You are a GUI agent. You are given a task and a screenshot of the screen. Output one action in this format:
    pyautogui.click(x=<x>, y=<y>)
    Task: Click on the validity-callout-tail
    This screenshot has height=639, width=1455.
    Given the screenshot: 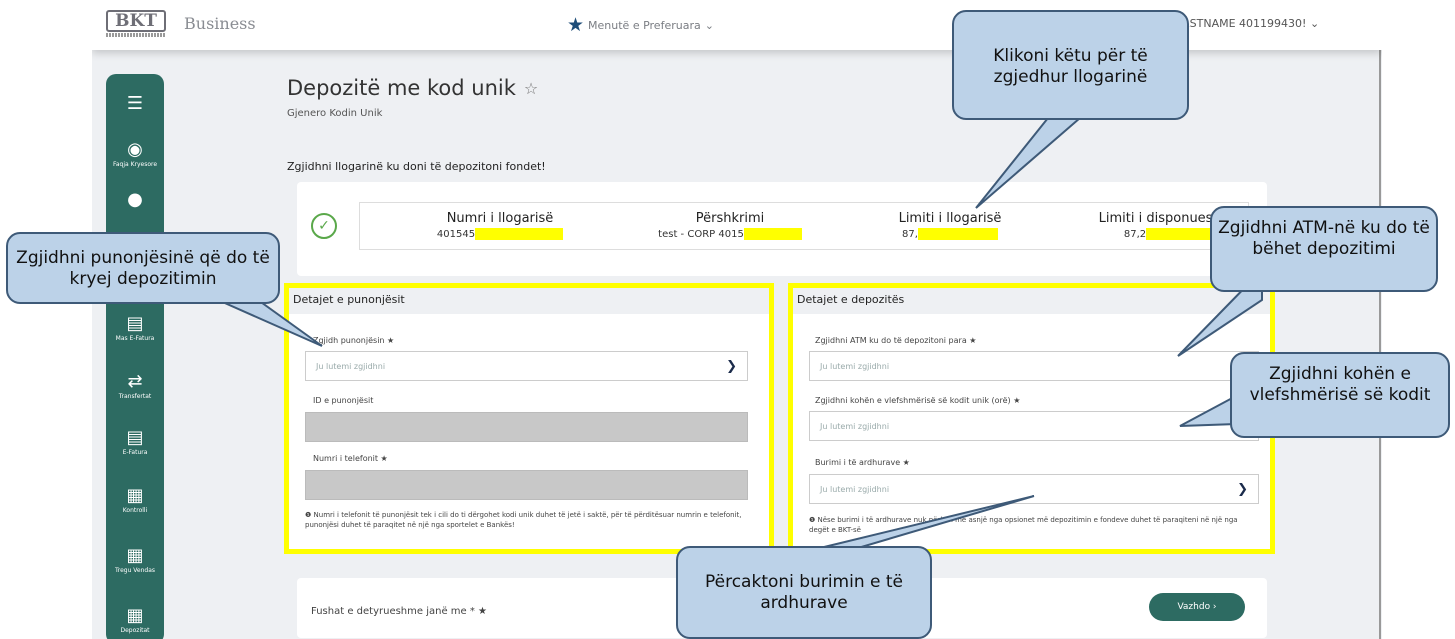 What is the action you would take?
    pyautogui.click(x=1208, y=410)
    